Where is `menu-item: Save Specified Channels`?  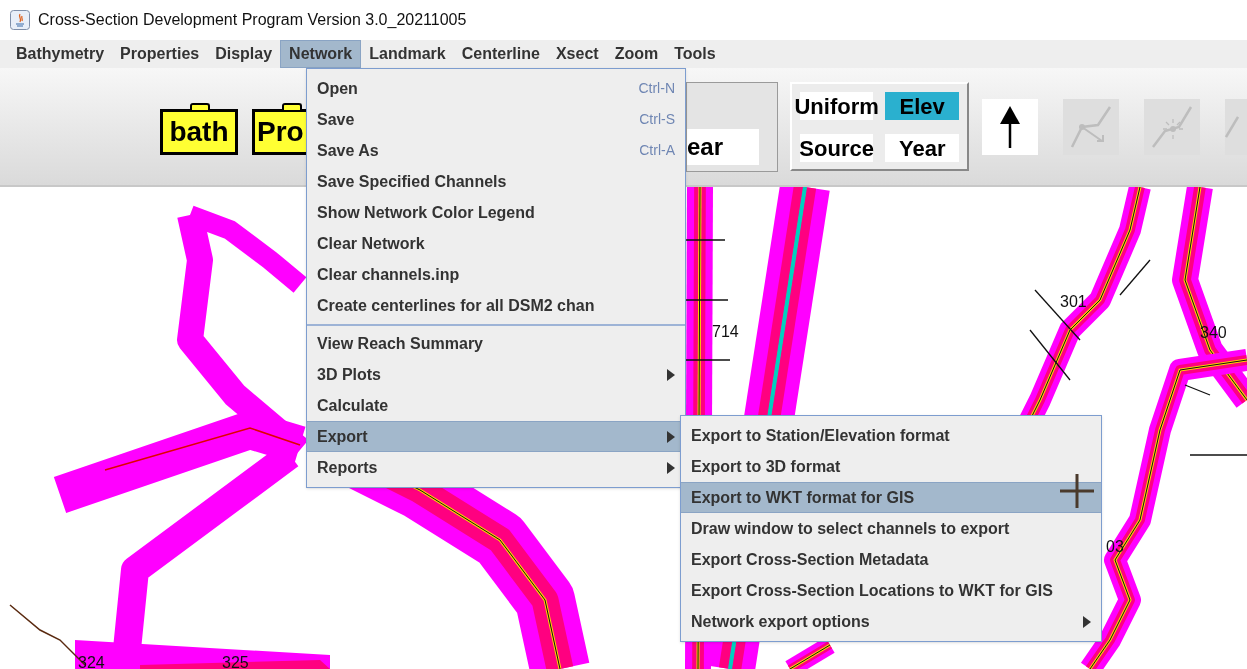
menu-item: Save Specified Channels is located at coordinates (496, 181).